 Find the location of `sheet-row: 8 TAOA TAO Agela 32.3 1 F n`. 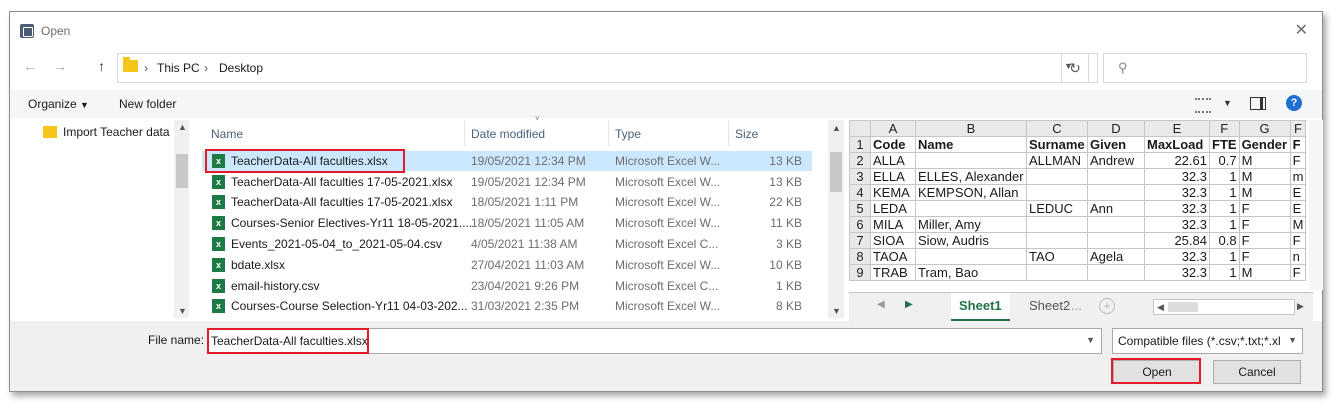

sheet-row: 8 TAOA TAO Agela 32.3 1 F n is located at coordinates (1078, 256).